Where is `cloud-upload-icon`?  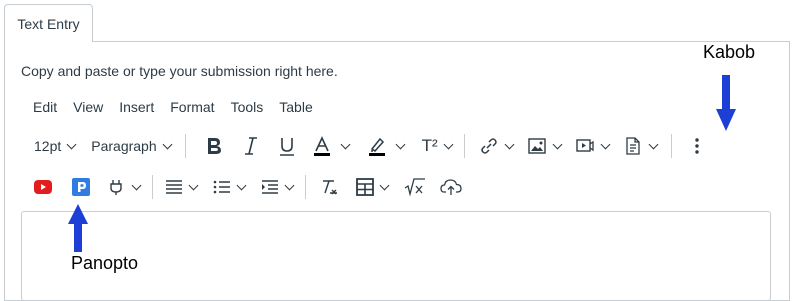 cloud-upload-icon is located at coordinates (451, 187).